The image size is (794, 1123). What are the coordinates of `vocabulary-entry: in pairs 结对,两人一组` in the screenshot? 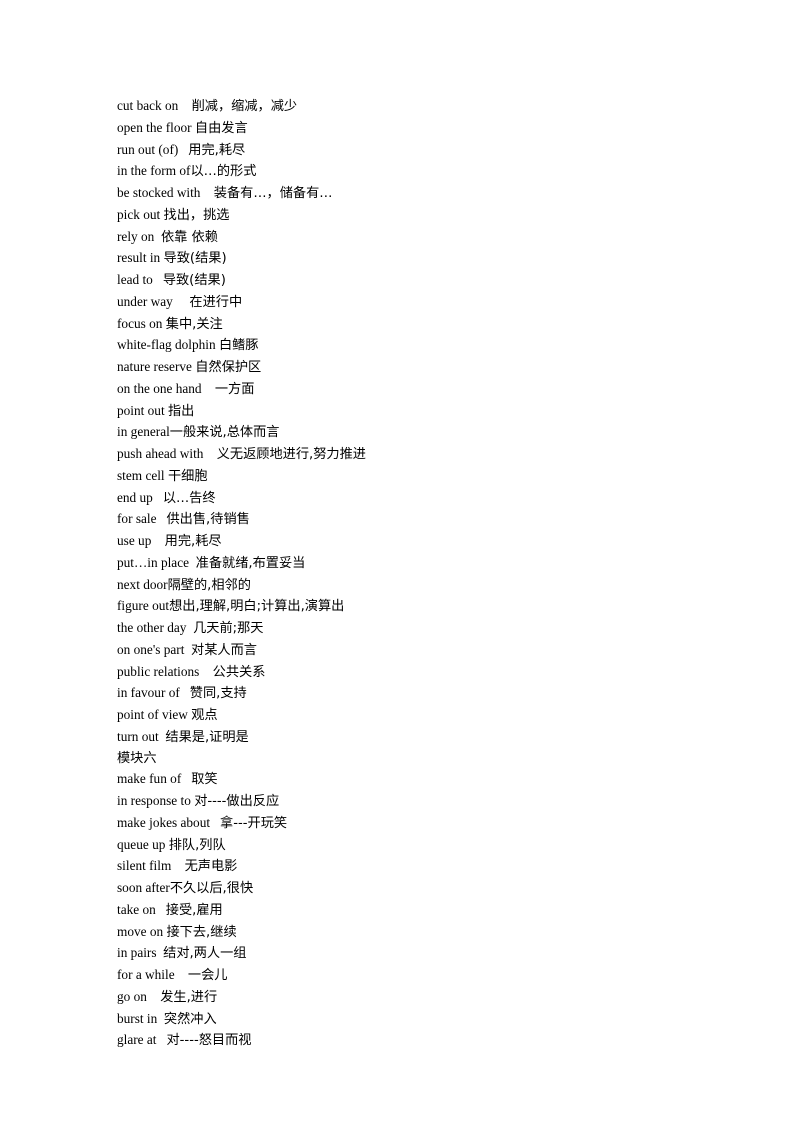 It's located at (417, 954).